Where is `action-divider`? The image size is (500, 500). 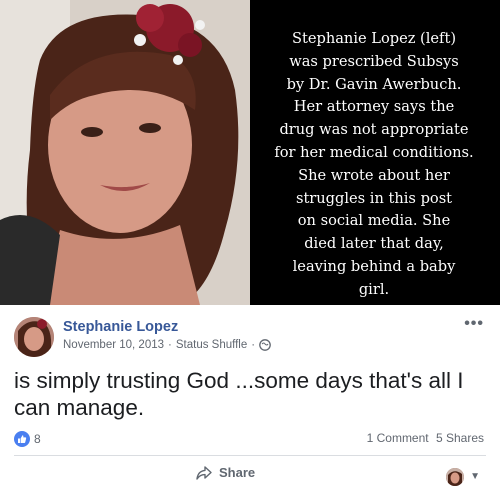
action-divider is located at coordinates (250, 455).